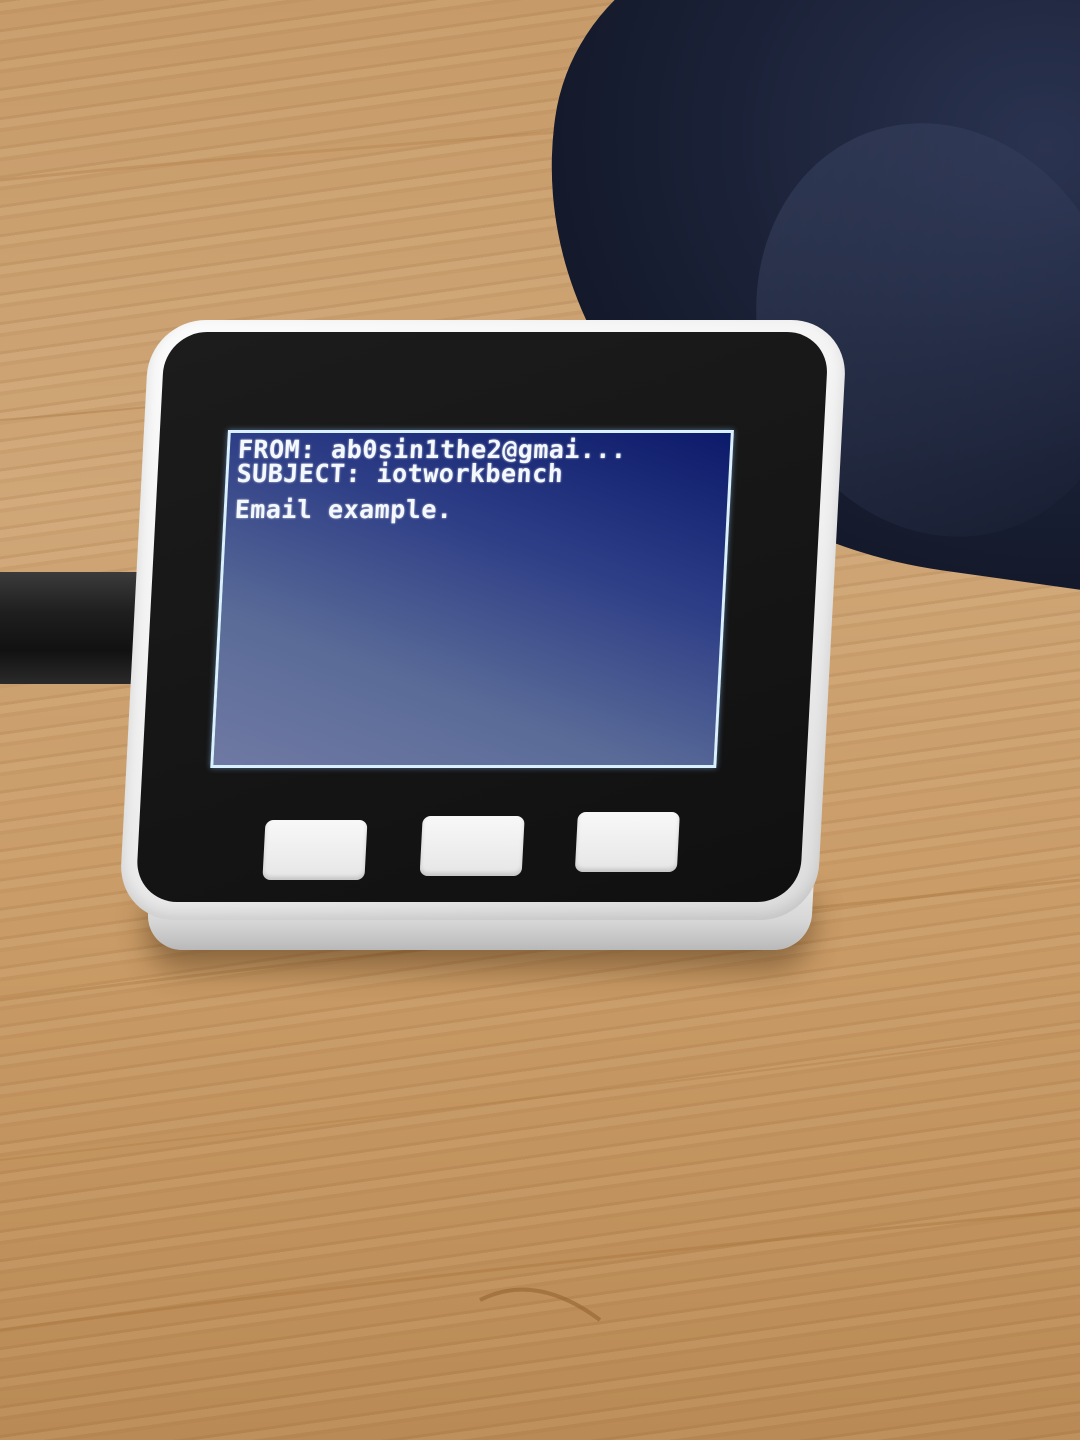 The width and height of the screenshot is (1080, 1440). What do you see at coordinates (315, 850) in the screenshot?
I see `button-a` at bounding box center [315, 850].